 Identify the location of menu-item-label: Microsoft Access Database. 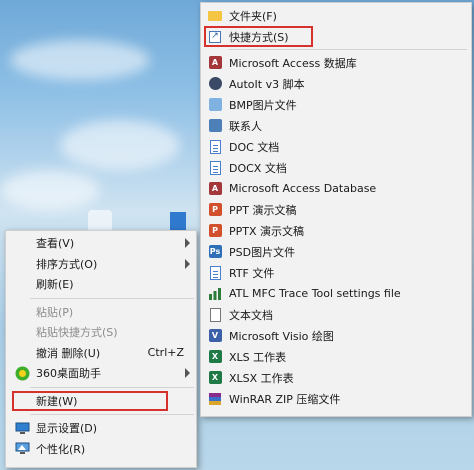
(303, 188).